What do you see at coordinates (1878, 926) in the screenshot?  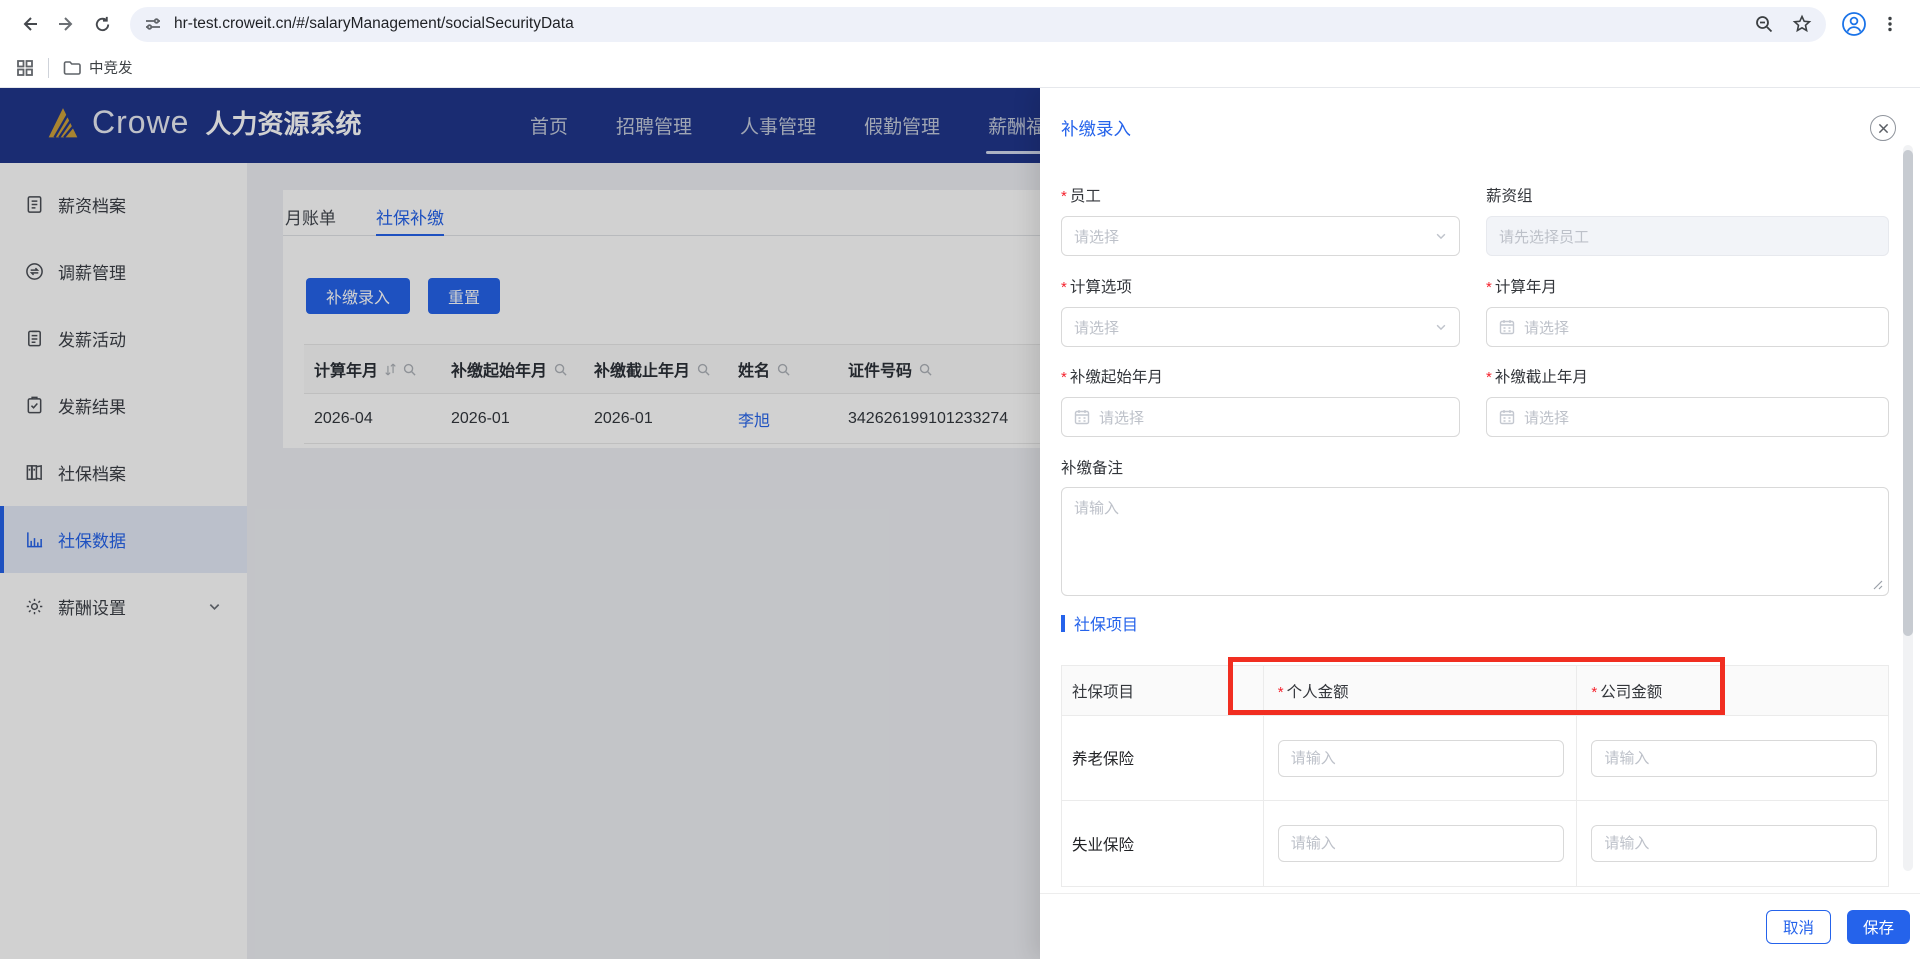 I see `save-button: 保存` at bounding box center [1878, 926].